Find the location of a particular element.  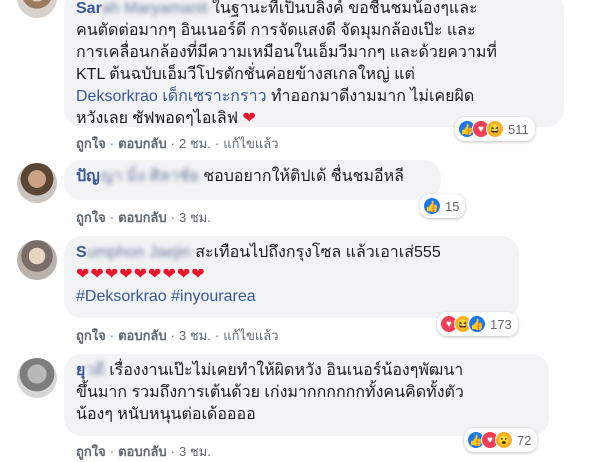

haha-icon: 😆 is located at coordinates (495, 129).